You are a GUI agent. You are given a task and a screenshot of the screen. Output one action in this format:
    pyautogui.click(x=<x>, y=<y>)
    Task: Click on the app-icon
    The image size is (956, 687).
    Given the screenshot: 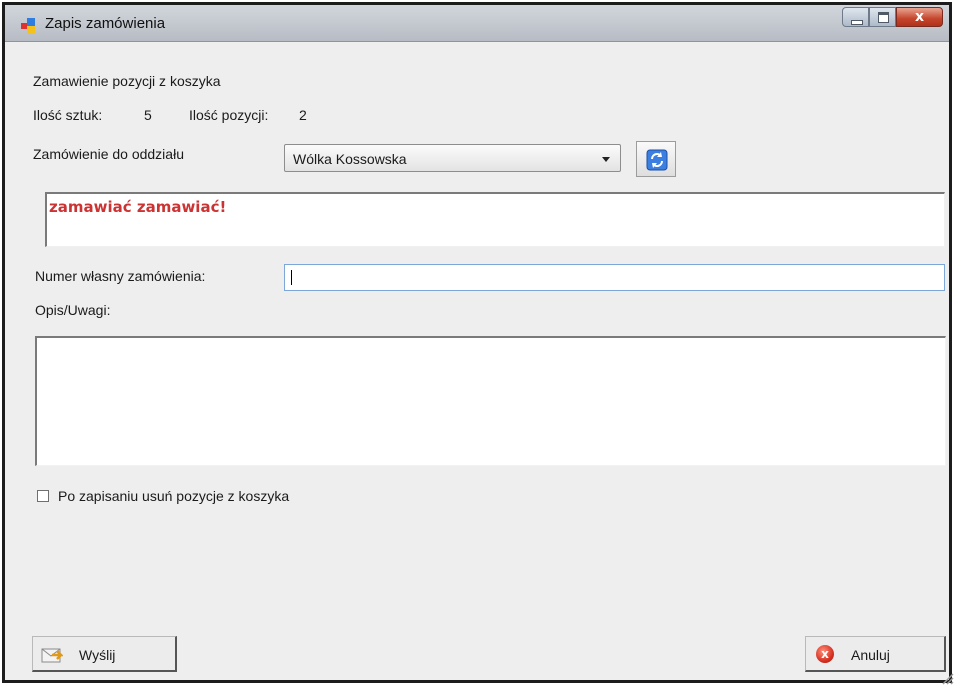 What is the action you would take?
    pyautogui.click(x=30, y=26)
    